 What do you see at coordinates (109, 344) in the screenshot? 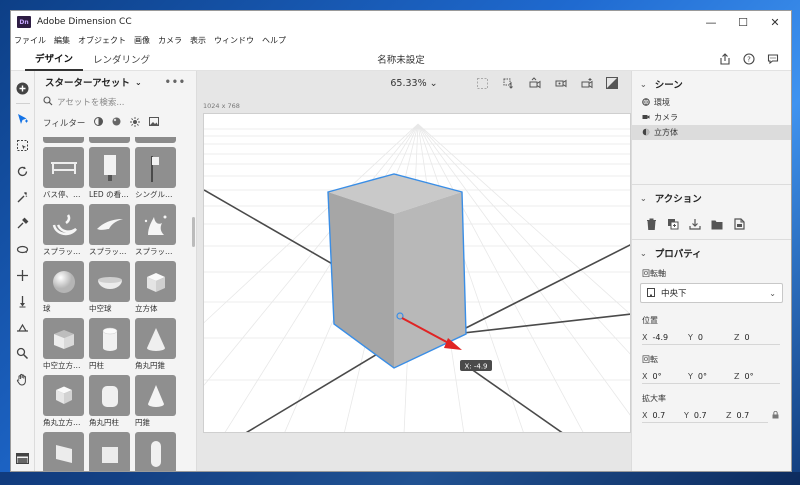
I see `asset-tile: 円柱` at bounding box center [109, 344].